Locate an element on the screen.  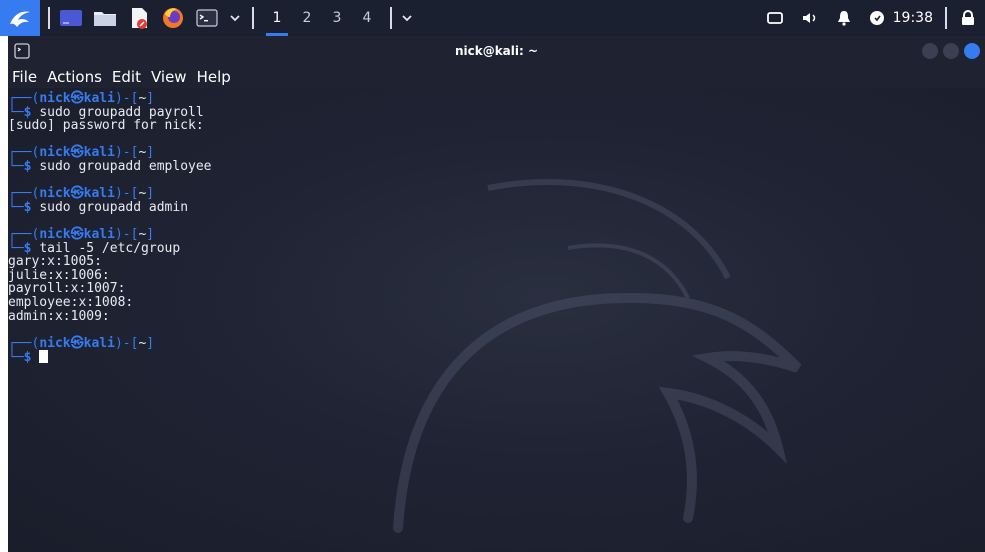
command-text: sudo groupadd admin is located at coordinates (114, 207).